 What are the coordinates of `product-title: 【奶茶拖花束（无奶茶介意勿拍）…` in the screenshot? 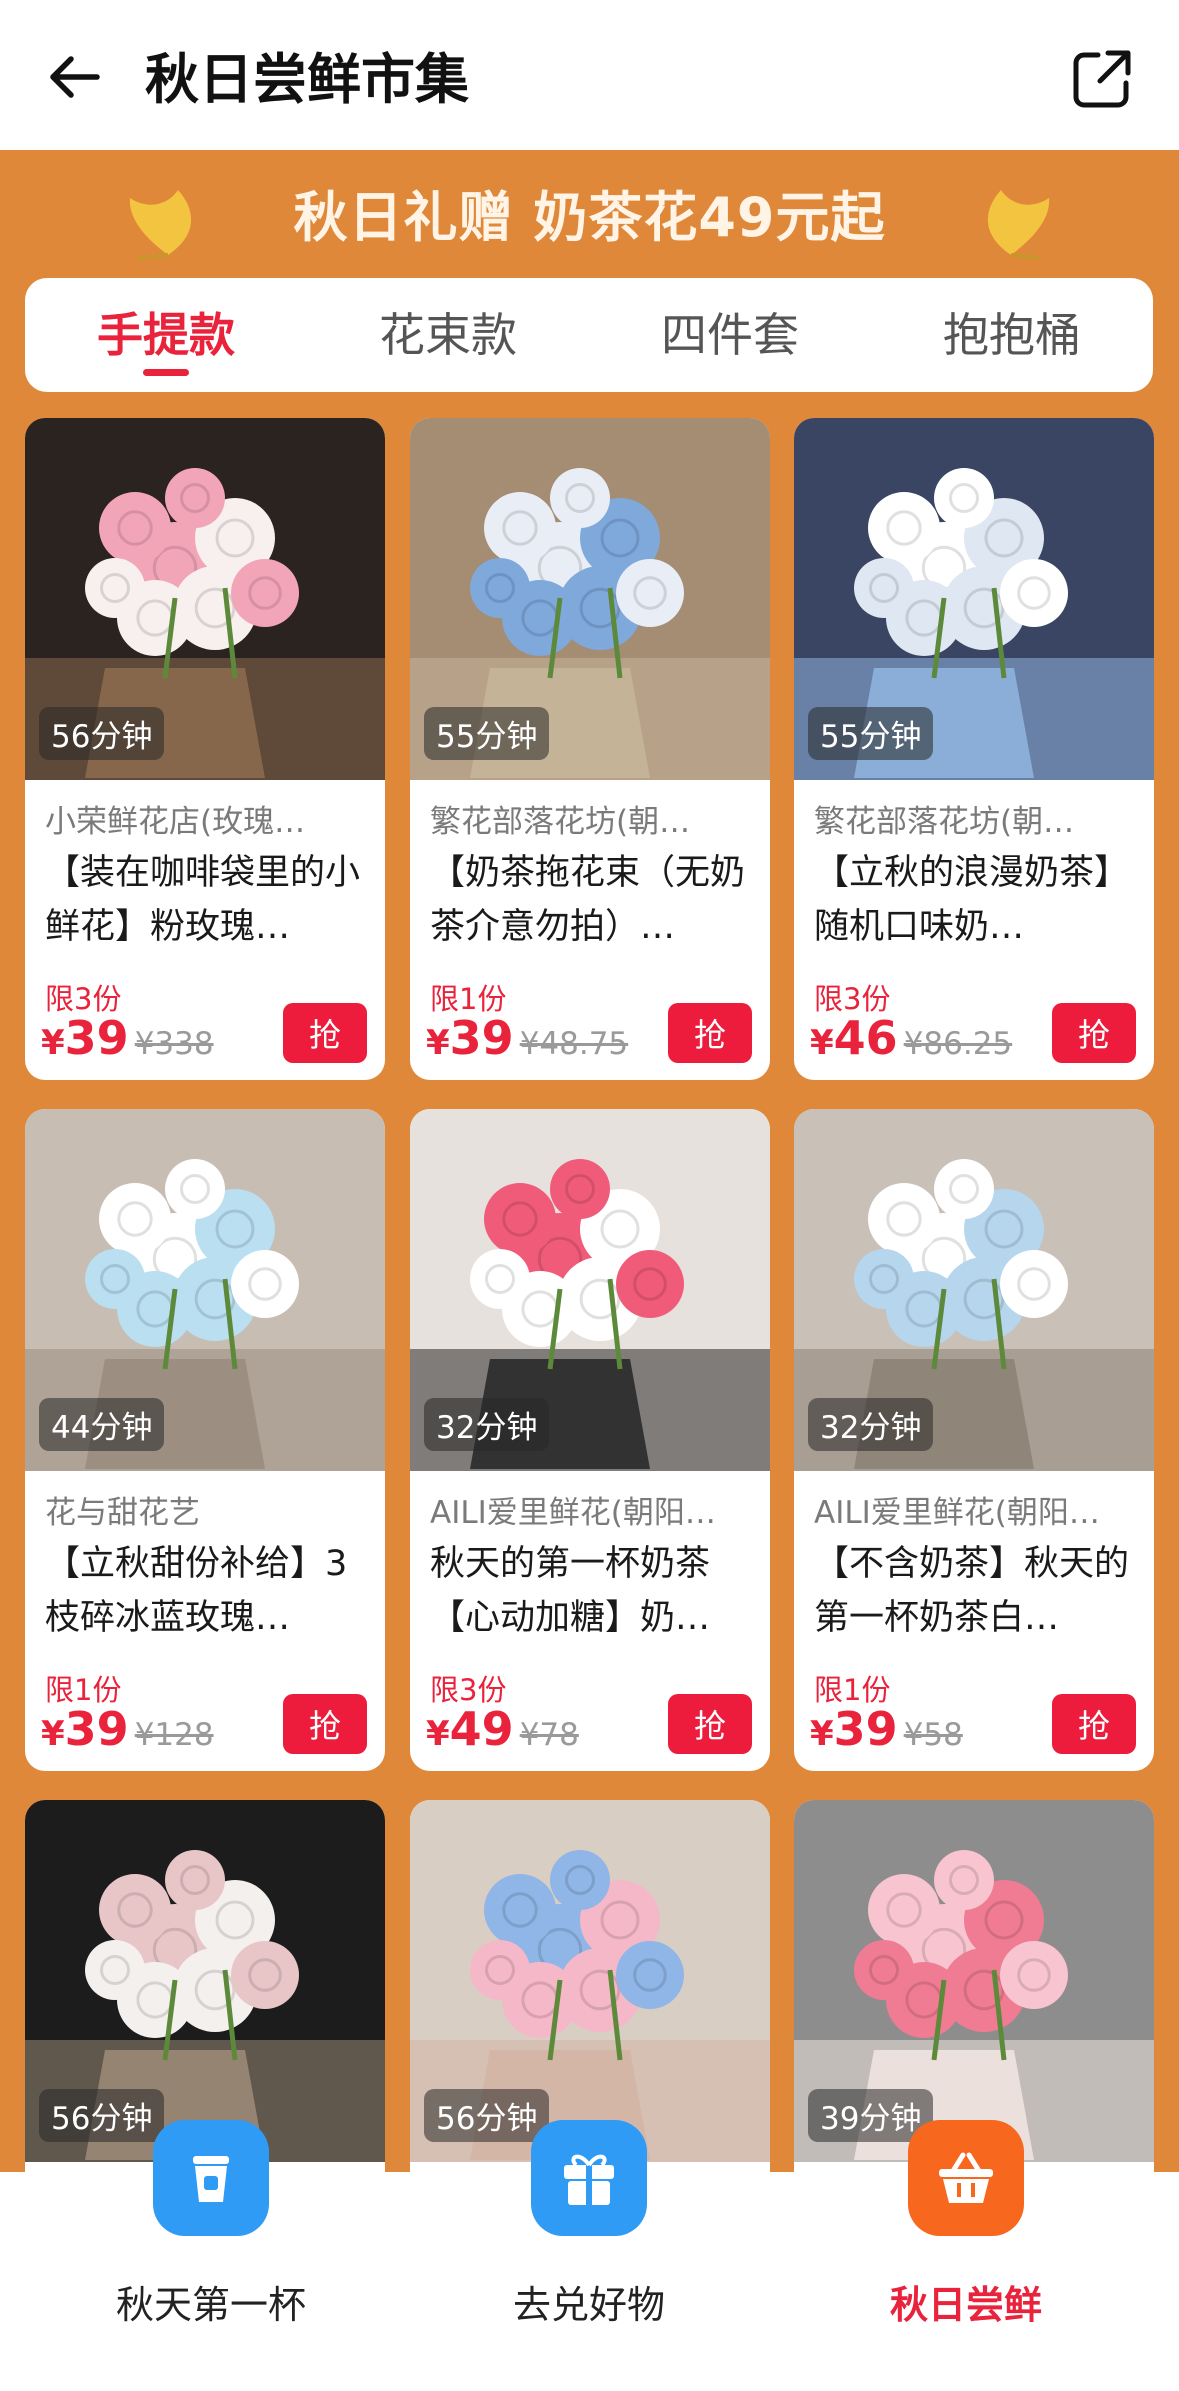 It's located at (588, 900).